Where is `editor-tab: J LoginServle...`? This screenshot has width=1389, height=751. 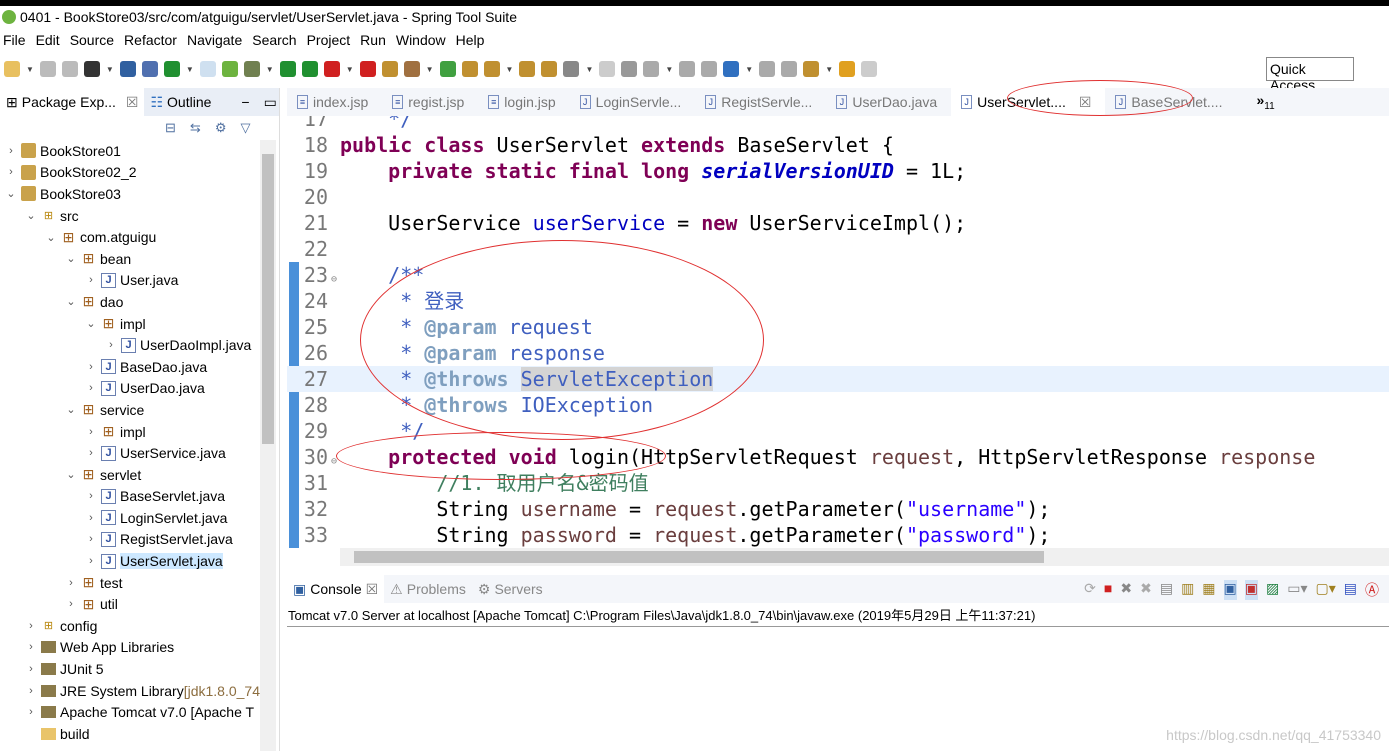
editor-tab: J LoginServle... is located at coordinates (633, 102).